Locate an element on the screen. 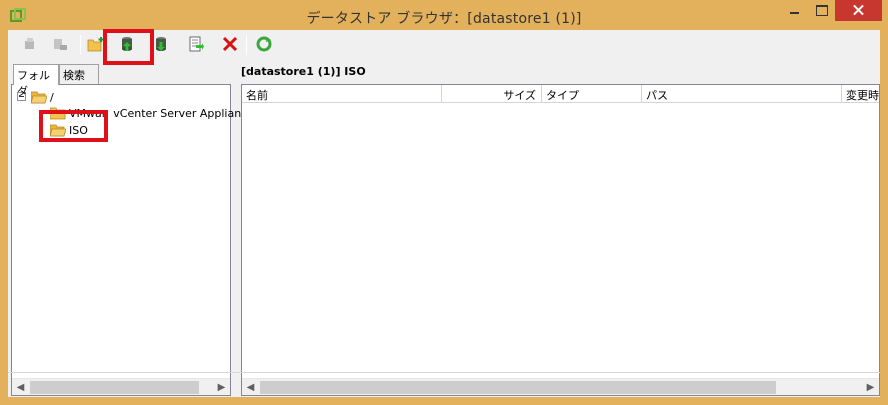 The height and width of the screenshot is (405, 888). register-vm-button is located at coordinates (196, 44).